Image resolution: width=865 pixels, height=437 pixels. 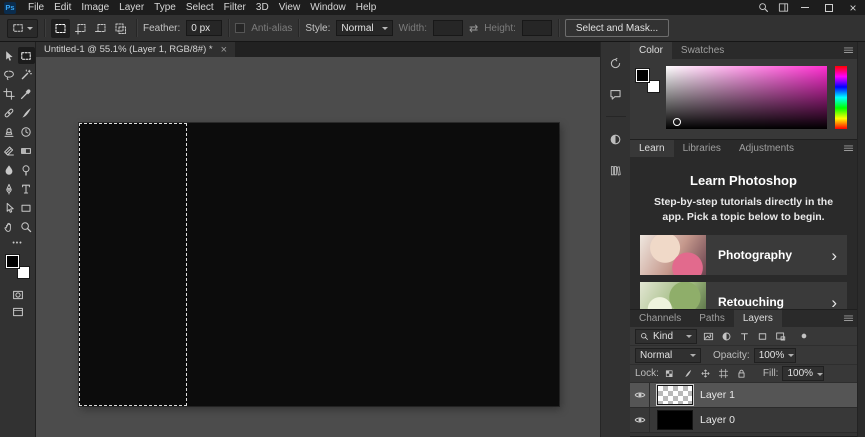 I want to click on document-tab: Untitled-1 @ 55.1% (Layer 1, RGB/8#) * ×, so click(x=136, y=49).